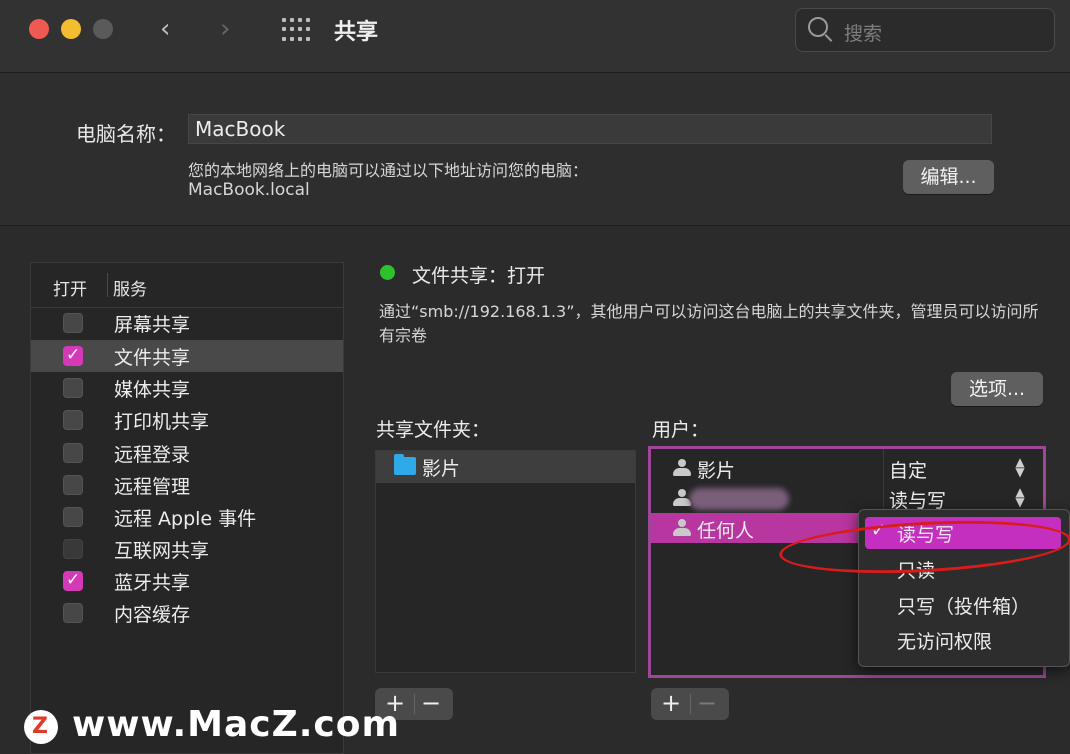  I want to click on close-window-button, so click(39, 29).